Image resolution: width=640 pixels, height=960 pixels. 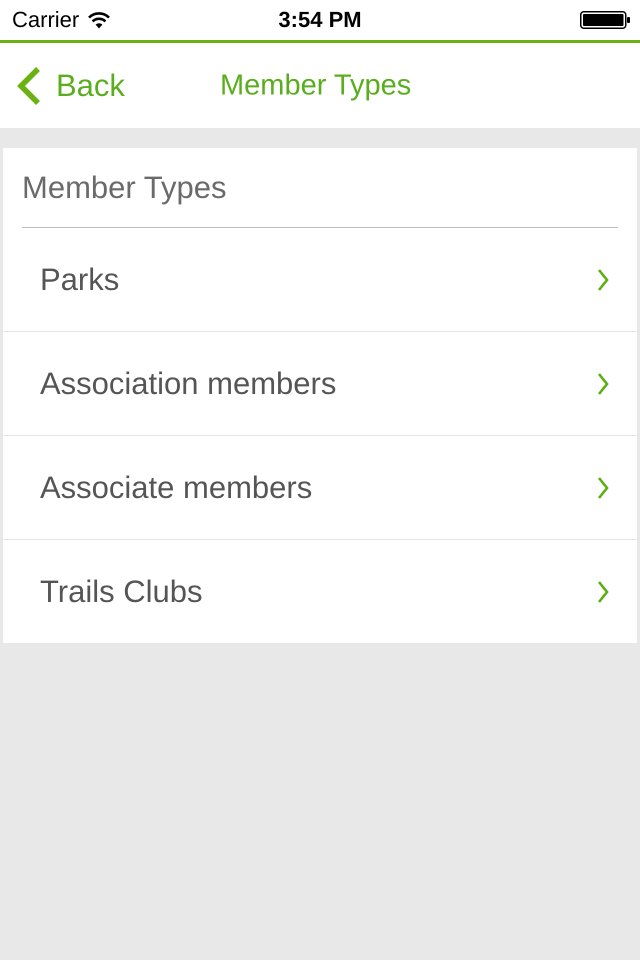 What do you see at coordinates (29, 86) in the screenshot?
I see `chevron-left-icon` at bounding box center [29, 86].